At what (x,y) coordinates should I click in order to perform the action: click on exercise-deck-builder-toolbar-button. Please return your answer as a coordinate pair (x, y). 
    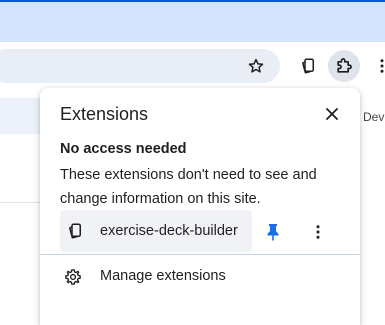
    Looking at the image, I should click on (308, 66).